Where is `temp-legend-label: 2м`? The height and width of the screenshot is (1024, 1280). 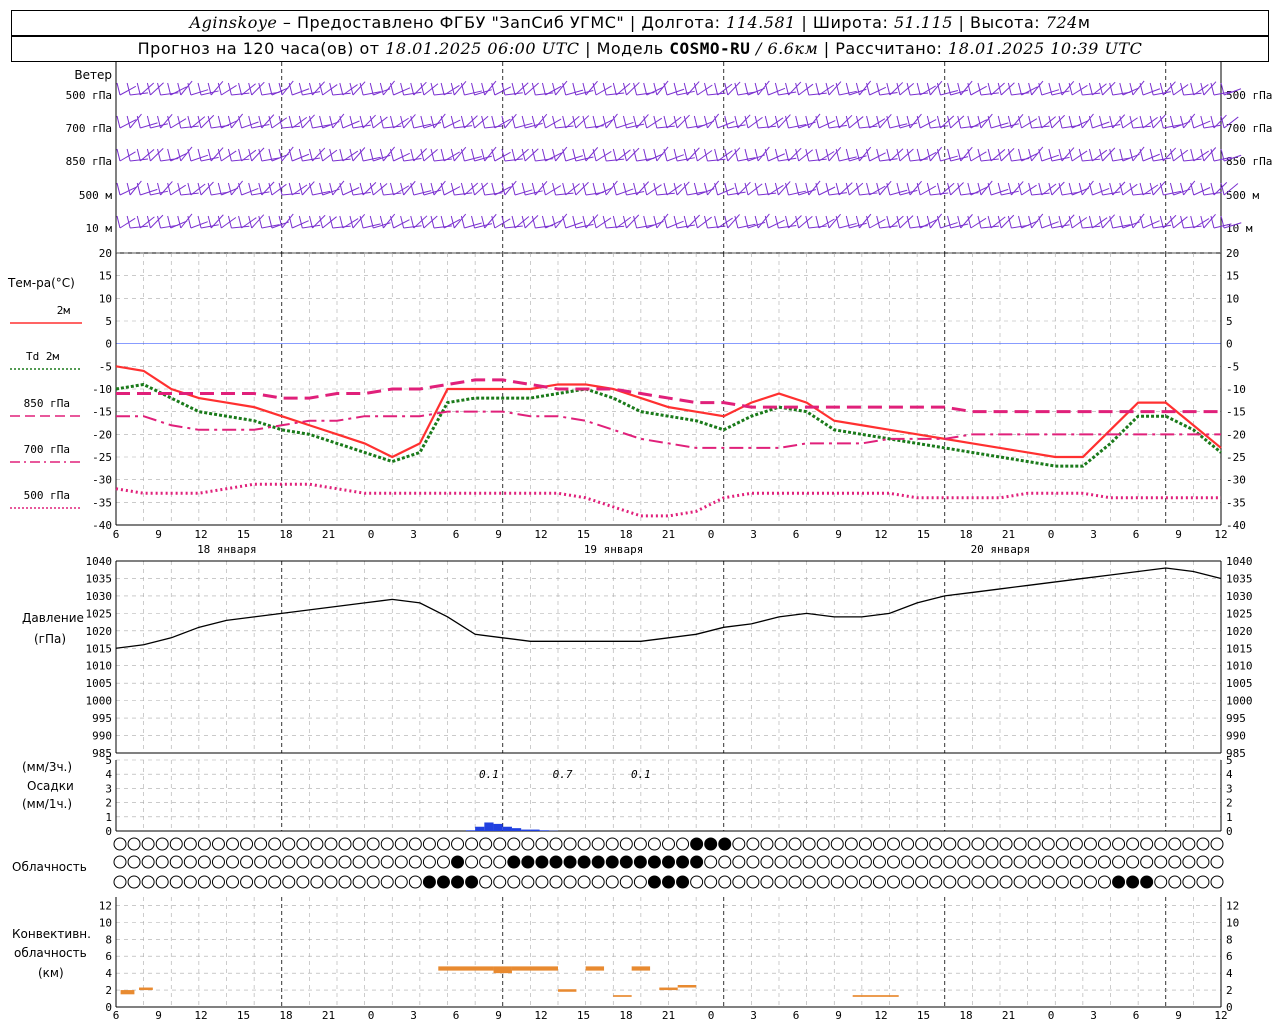
temp-legend-label: 2м is located at coordinates (64, 310).